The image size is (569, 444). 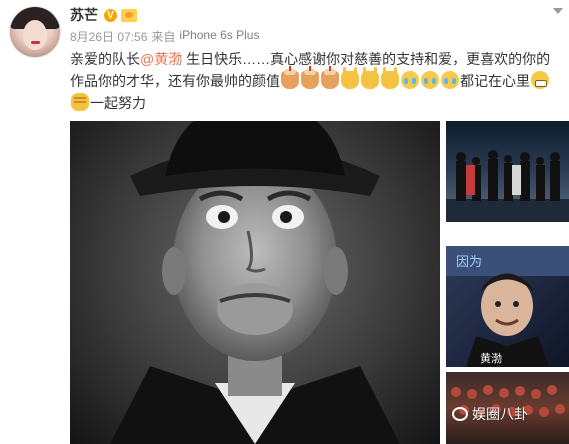 I want to click on grin-emoji-icon, so click(x=540, y=80).